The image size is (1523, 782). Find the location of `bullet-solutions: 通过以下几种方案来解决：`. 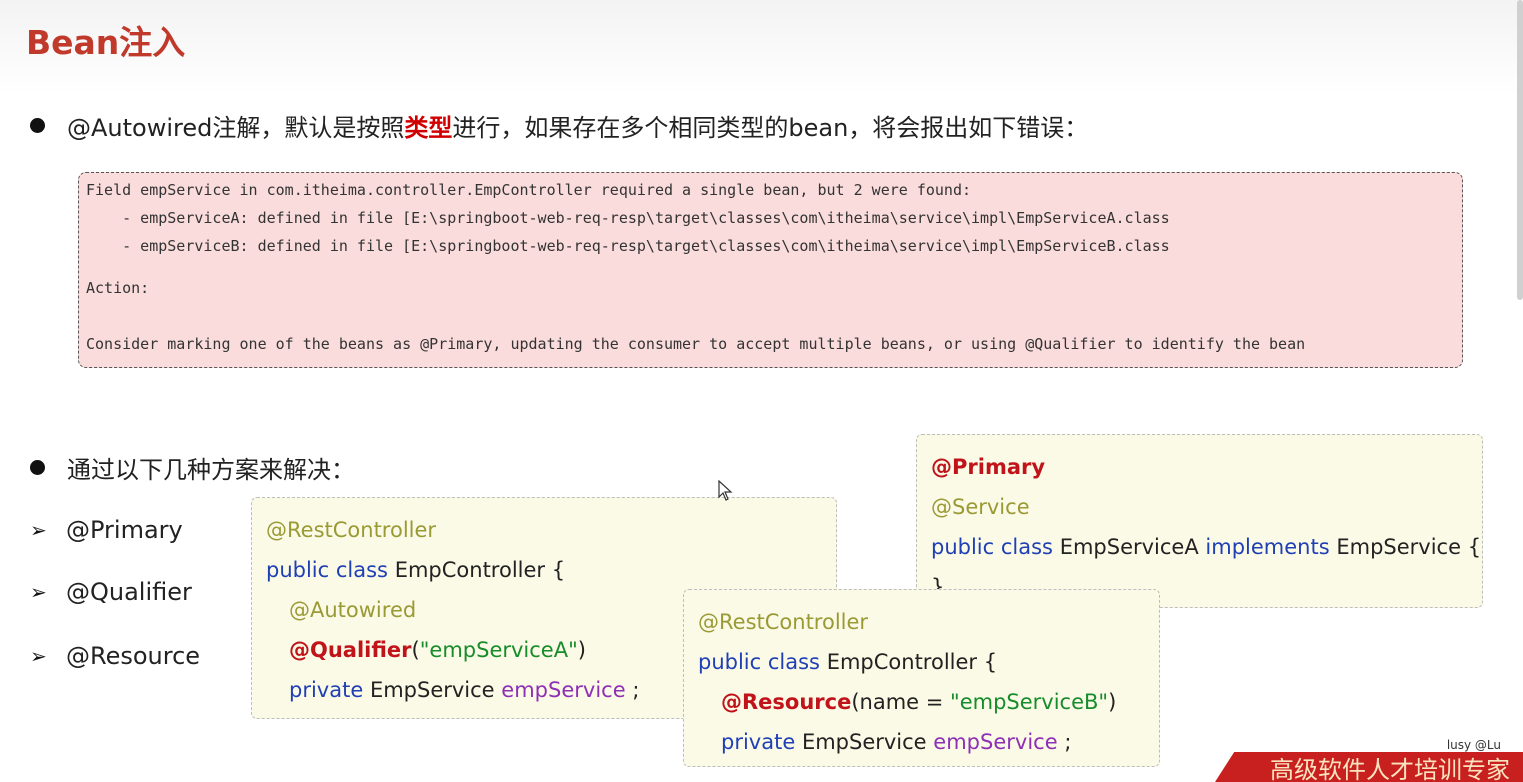

bullet-solutions: 通过以下几种方案来解决： is located at coordinates (192, 467).